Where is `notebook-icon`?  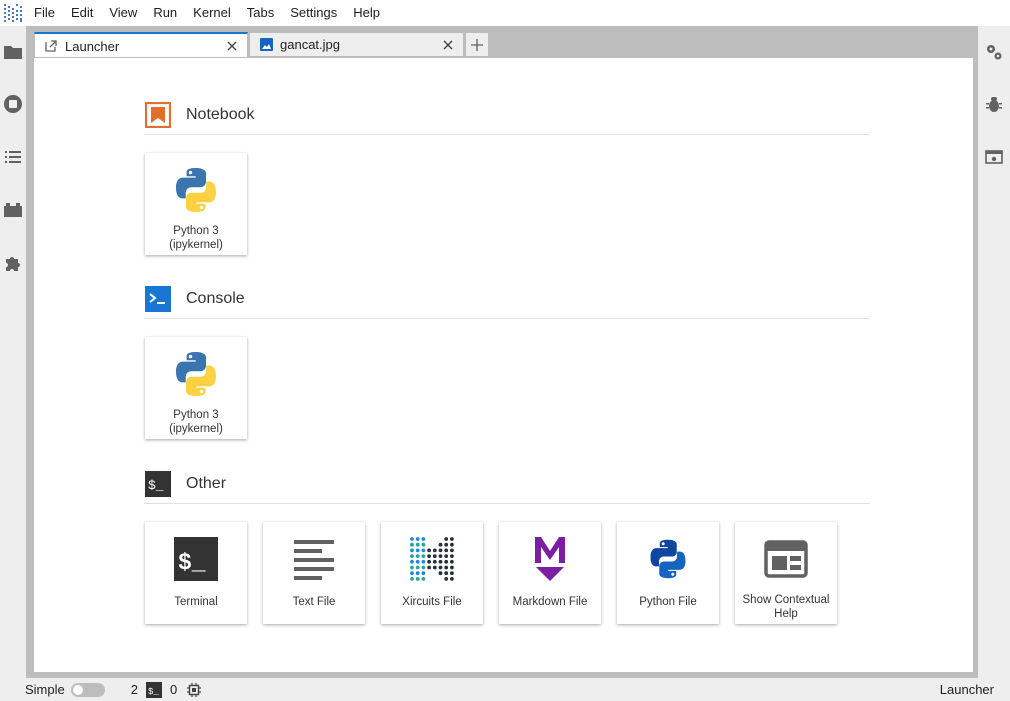 notebook-icon is located at coordinates (158, 115).